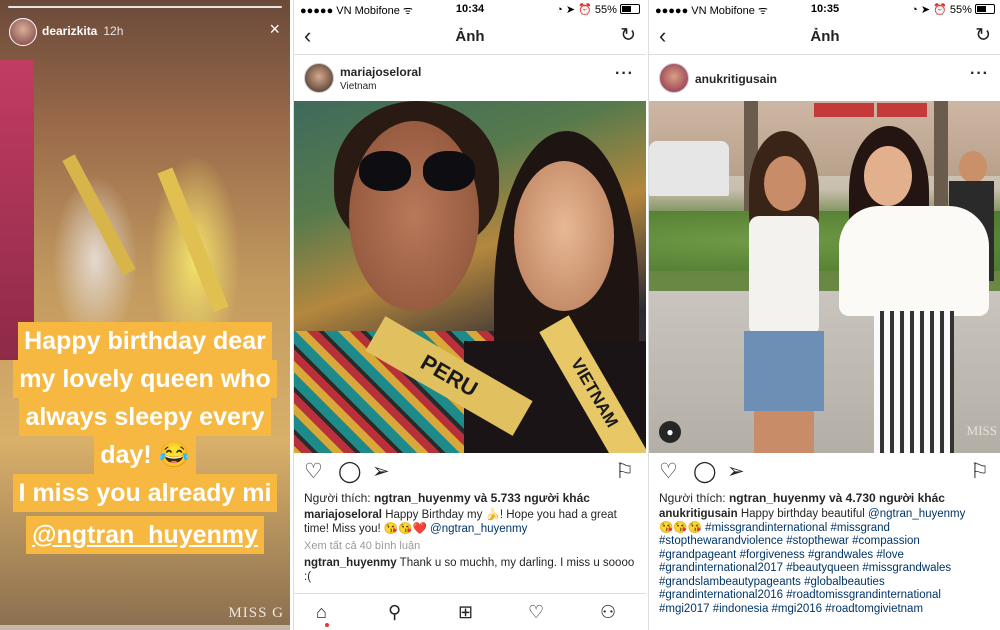 The height and width of the screenshot is (630, 1000). Describe the element at coordinates (772, 582) in the screenshot. I see `hashtags: #grandslambeautypageants #globalbeauties` at that location.